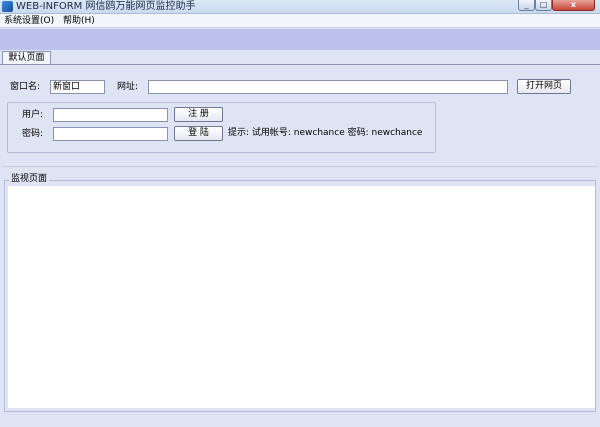 Image resolution: width=600 pixels, height=427 pixels. I want to click on minimize-button: _, so click(526, 5).